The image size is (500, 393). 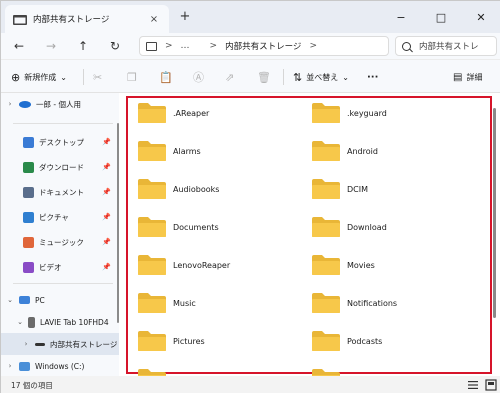 I want to click on sidebar-item-quick-access: ダウンロード 📌, so click(x=60, y=167).